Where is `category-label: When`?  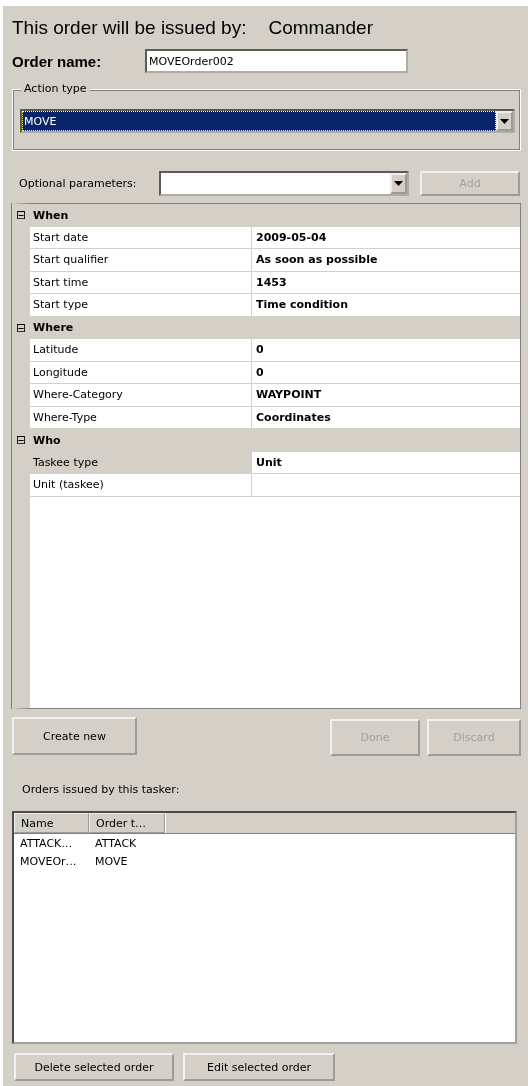
category-label: When is located at coordinates (50, 215).